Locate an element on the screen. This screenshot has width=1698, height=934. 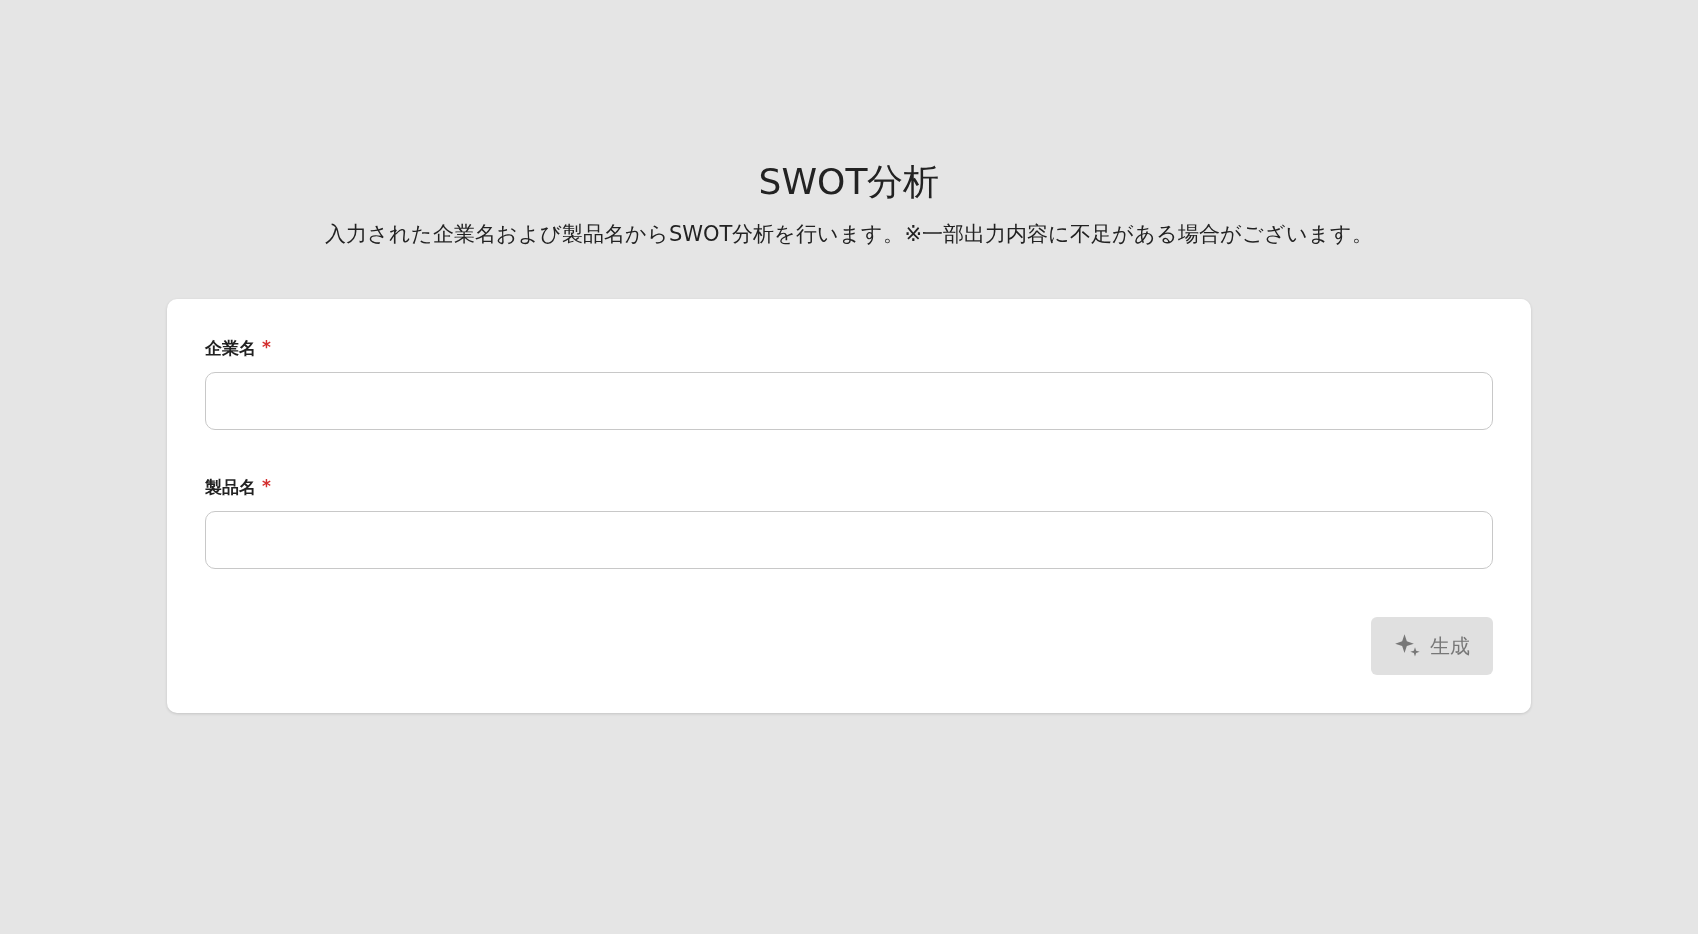
page-description: 入力された企業名および製品名からSWOT分析を行います。※一部出力内容に不足がある場合がございます。 is located at coordinates (848, 235).